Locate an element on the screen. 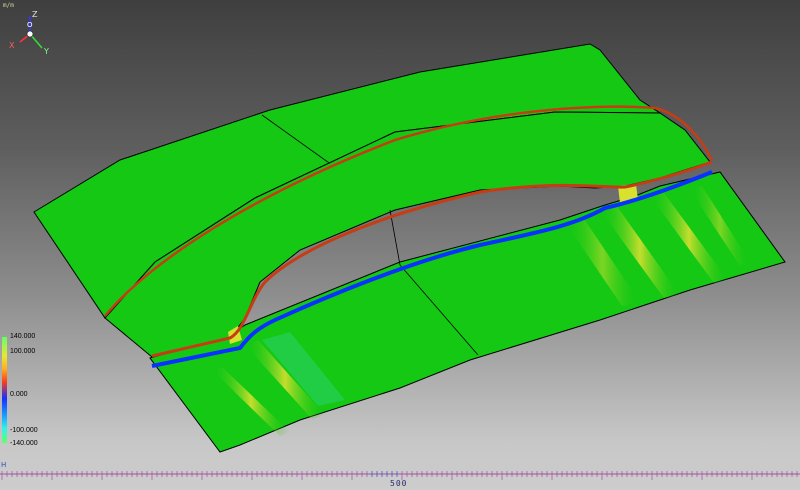 This screenshot has width=800, height=490. color-scale-bar is located at coordinates (4, 390).